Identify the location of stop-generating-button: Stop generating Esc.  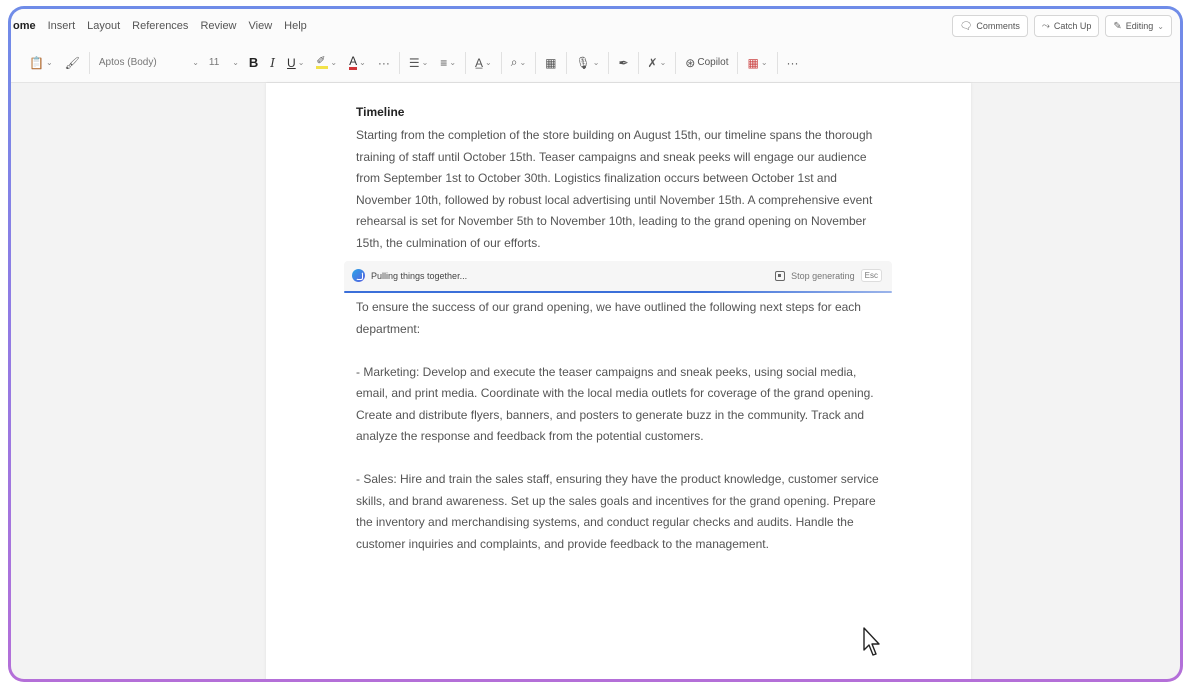
(828, 275).